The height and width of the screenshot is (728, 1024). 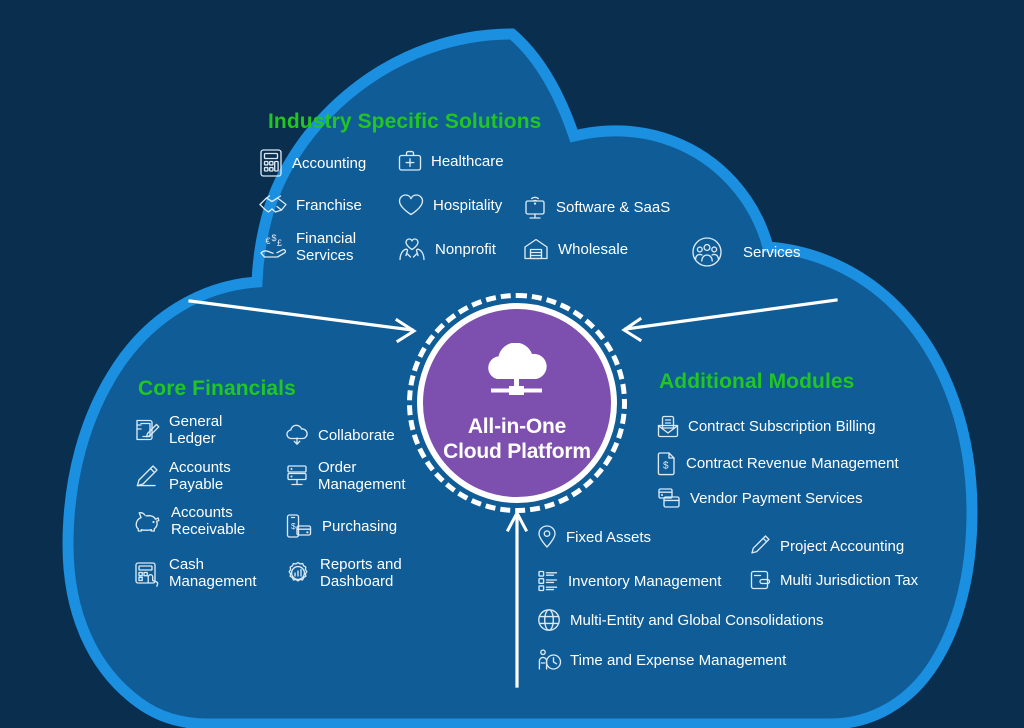 I want to click on core-item-order-management: Order Management, so click(x=345, y=476).